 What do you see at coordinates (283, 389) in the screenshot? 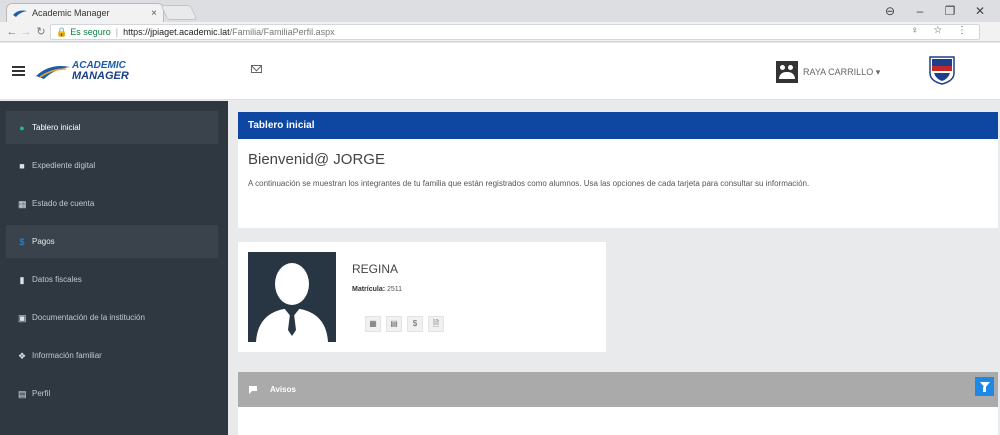
I see `avisos-title: Avisos` at bounding box center [283, 389].